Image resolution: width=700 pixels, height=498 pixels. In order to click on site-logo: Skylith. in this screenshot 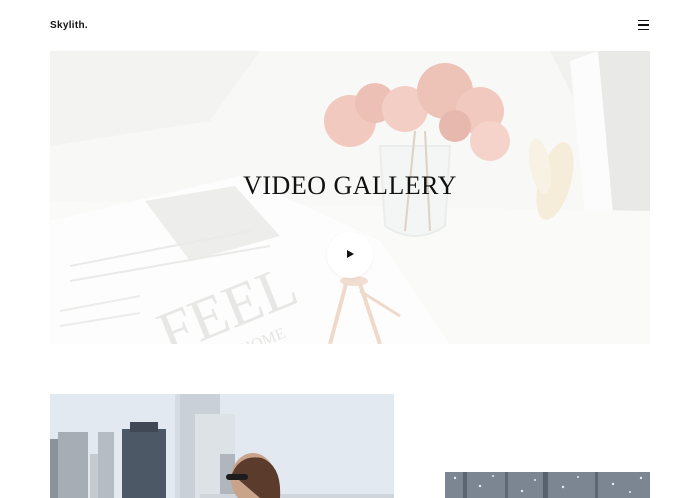, I will do `click(69, 25)`.